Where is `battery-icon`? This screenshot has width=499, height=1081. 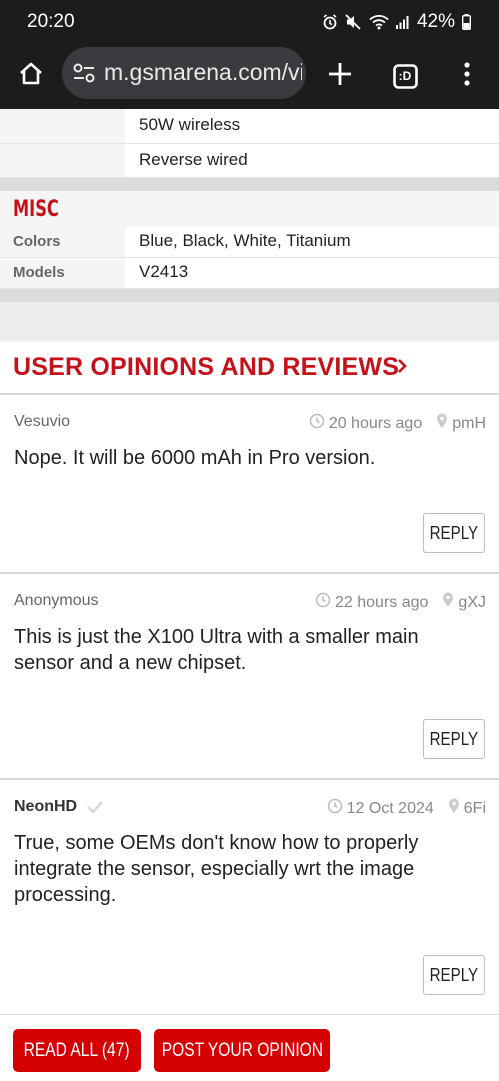
battery-icon is located at coordinates (466, 22).